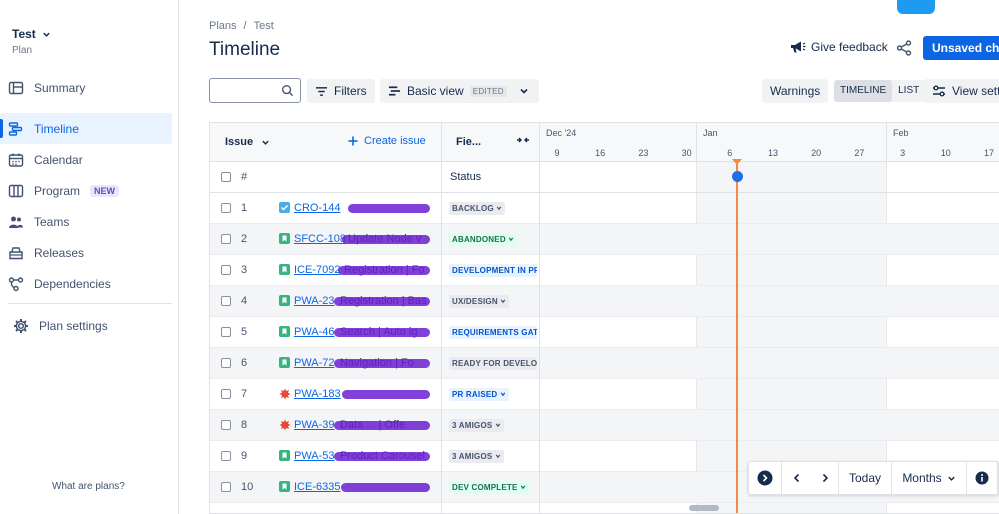 The height and width of the screenshot is (514, 999). What do you see at coordinates (945, 153) in the screenshot?
I see `day-label: 10` at bounding box center [945, 153].